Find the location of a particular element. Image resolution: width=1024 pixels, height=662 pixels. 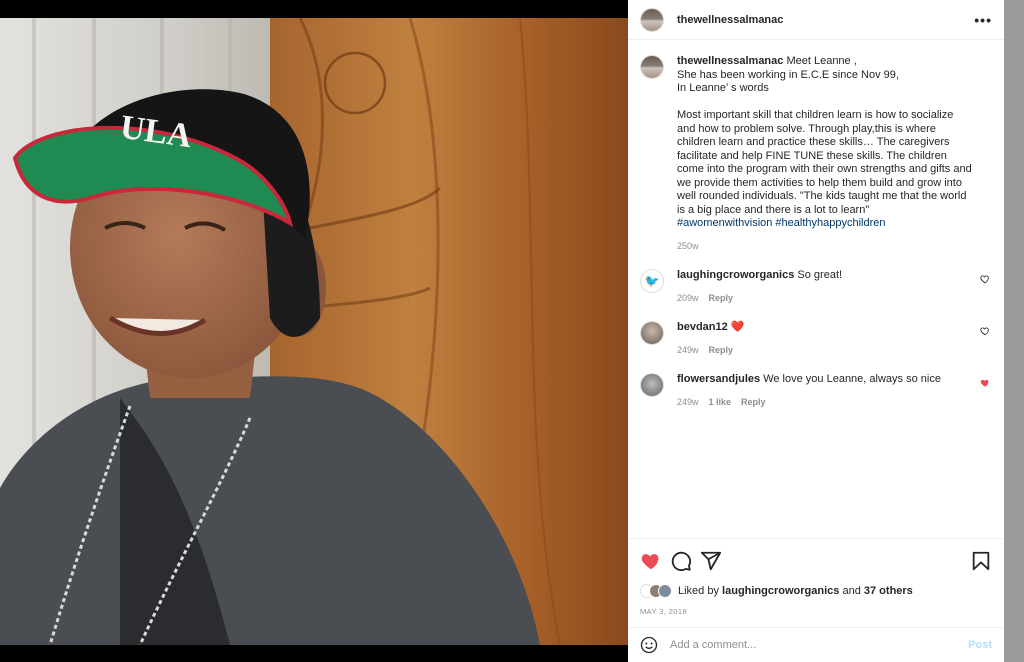

liked-prefix: Liked by is located at coordinates (698, 591).